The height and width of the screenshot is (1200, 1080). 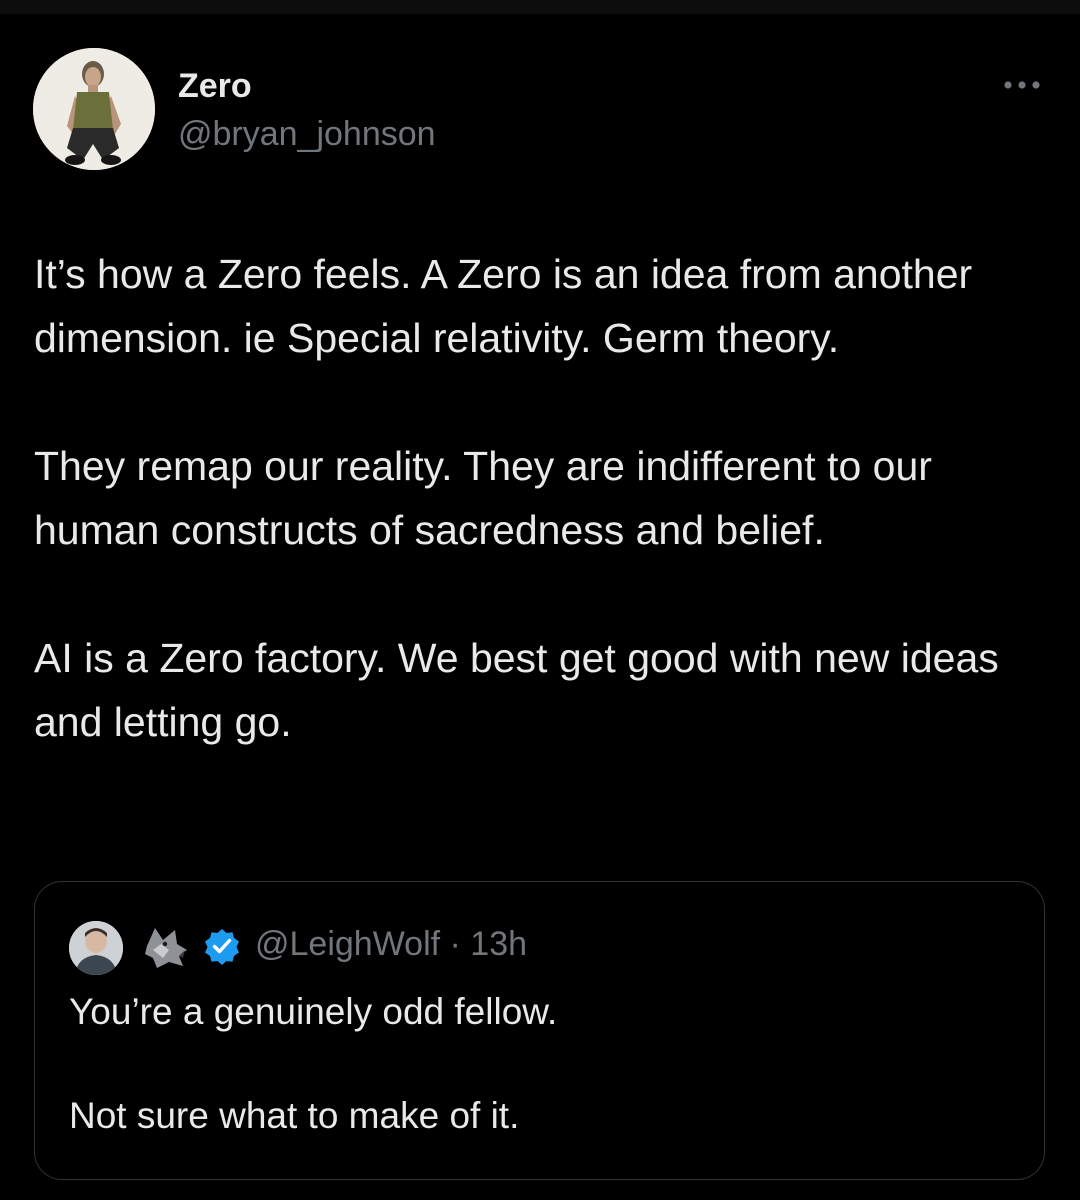 I want to click on more-horizontal-icon, so click(x=1022, y=85).